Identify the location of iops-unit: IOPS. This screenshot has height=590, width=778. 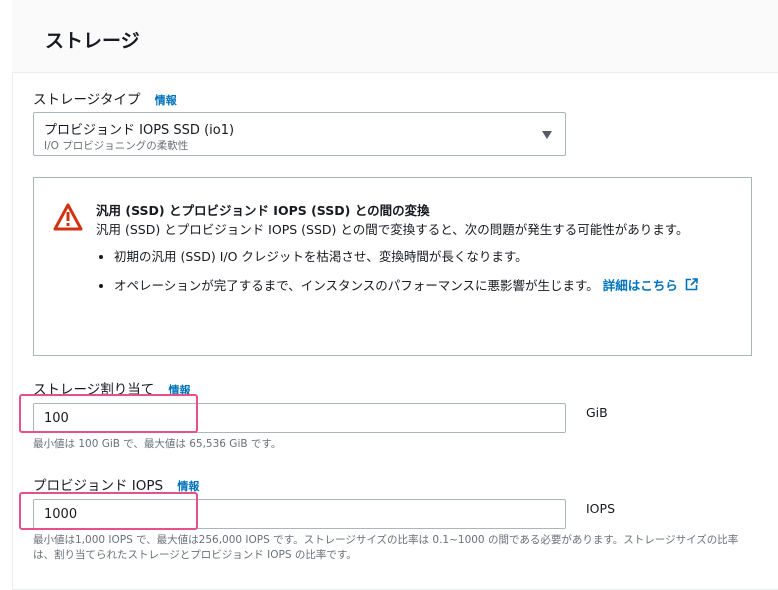
(600, 508).